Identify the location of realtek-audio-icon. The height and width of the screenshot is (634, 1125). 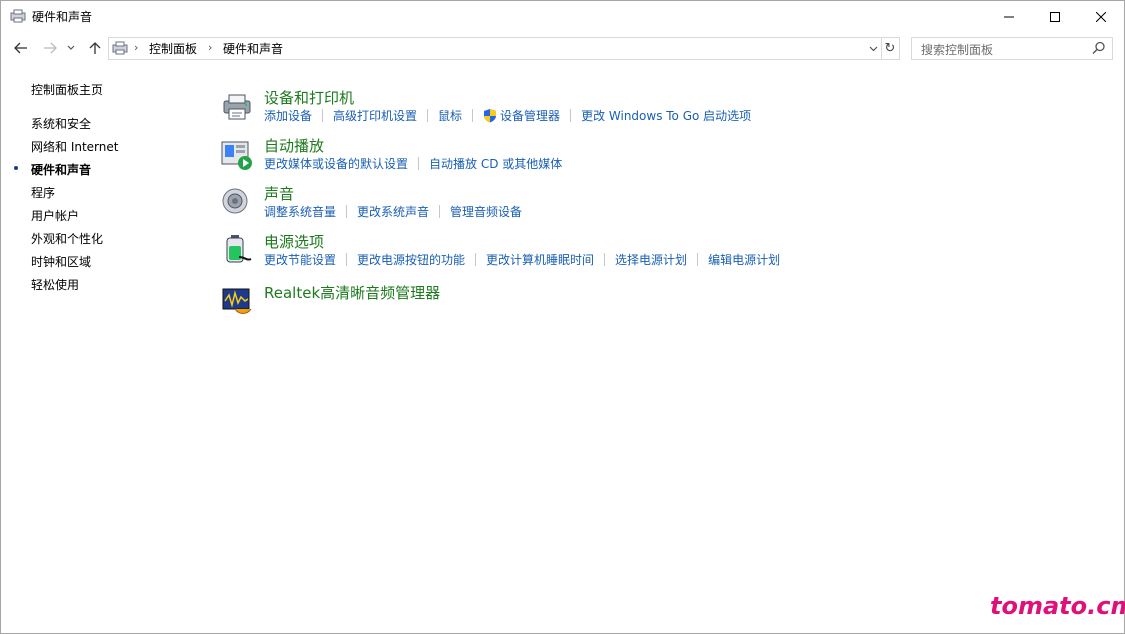
(237, 301).